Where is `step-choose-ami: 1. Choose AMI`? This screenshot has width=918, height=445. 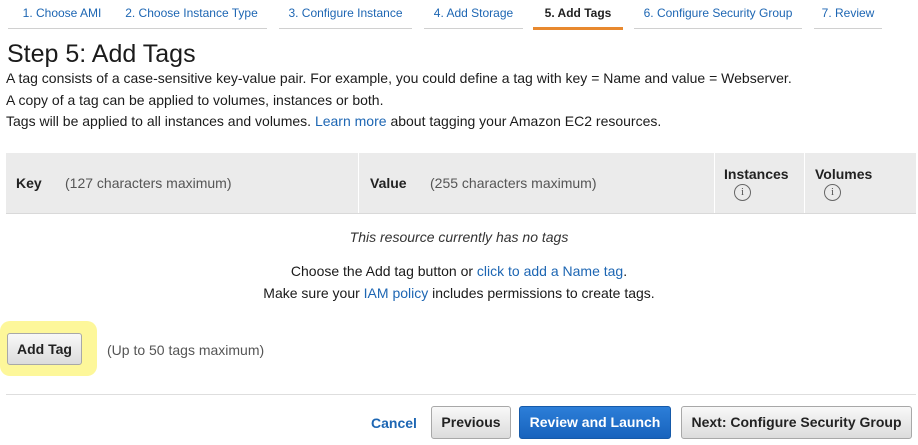 step-choose-ami: 1. Choose AMI is located at coordinates (62, 14).